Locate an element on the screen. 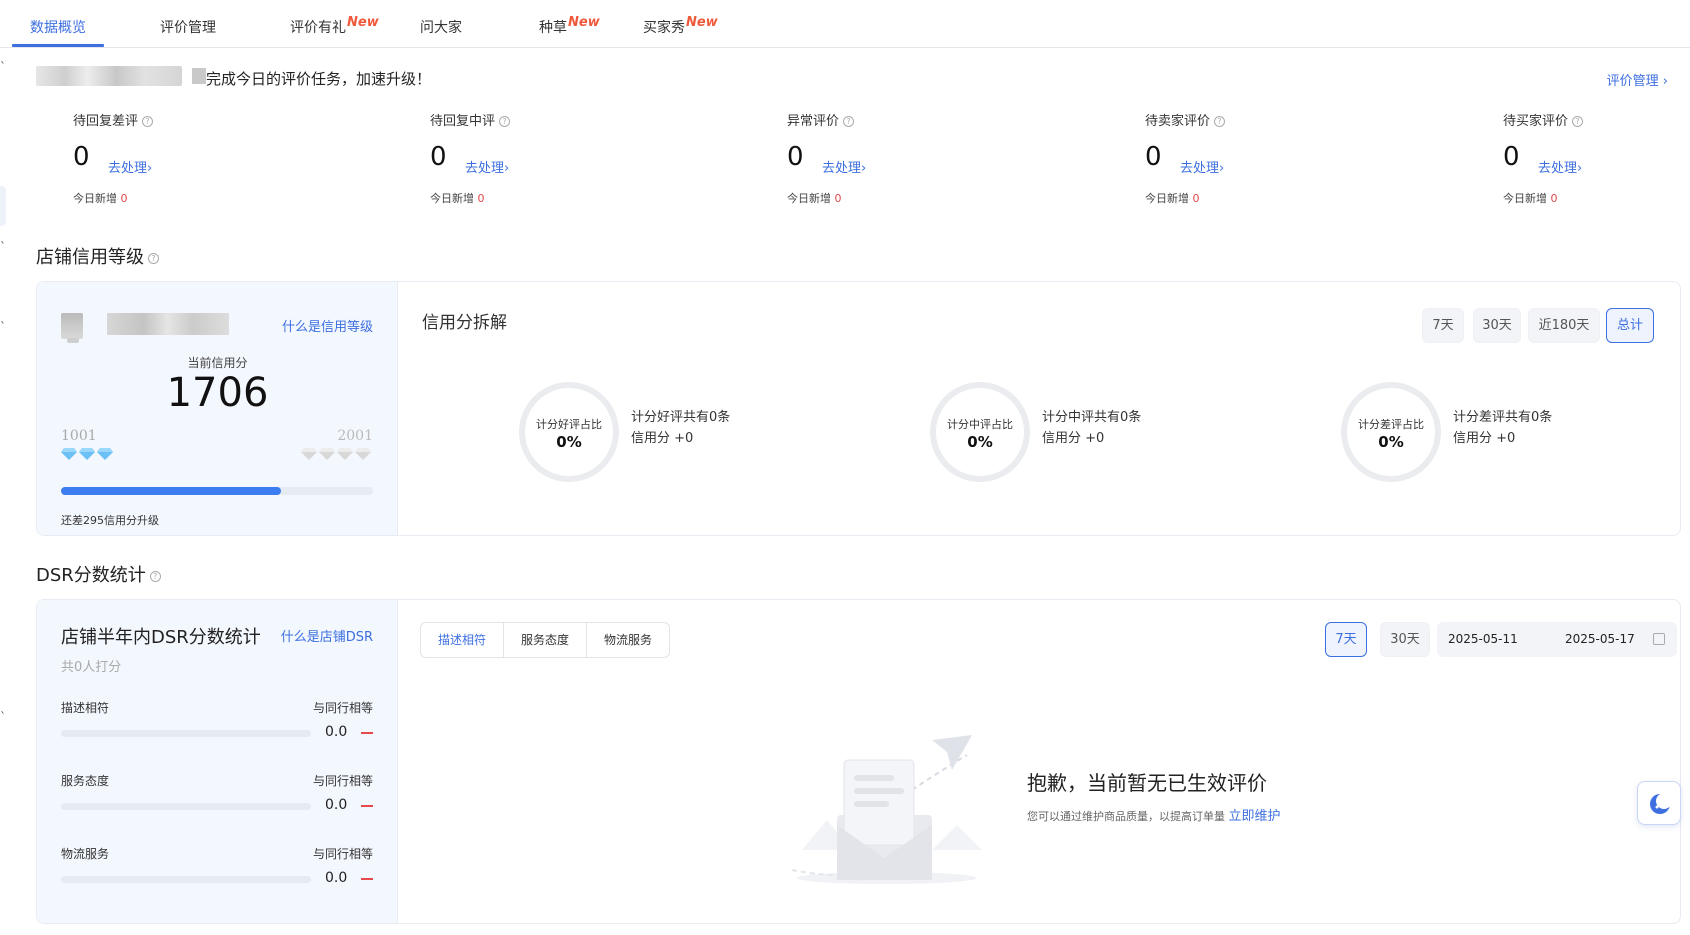 This screenshot has width=1690, height=935. segment-service: 服务态度 is located at coordinates (546, 640).